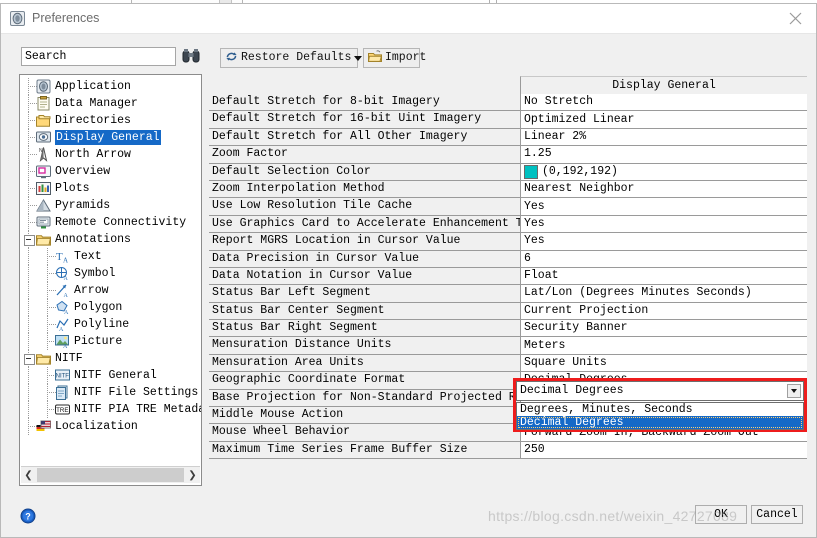  I want to click on sidebar-item-nitf-general: NITF NITF General, so click(110, 375).